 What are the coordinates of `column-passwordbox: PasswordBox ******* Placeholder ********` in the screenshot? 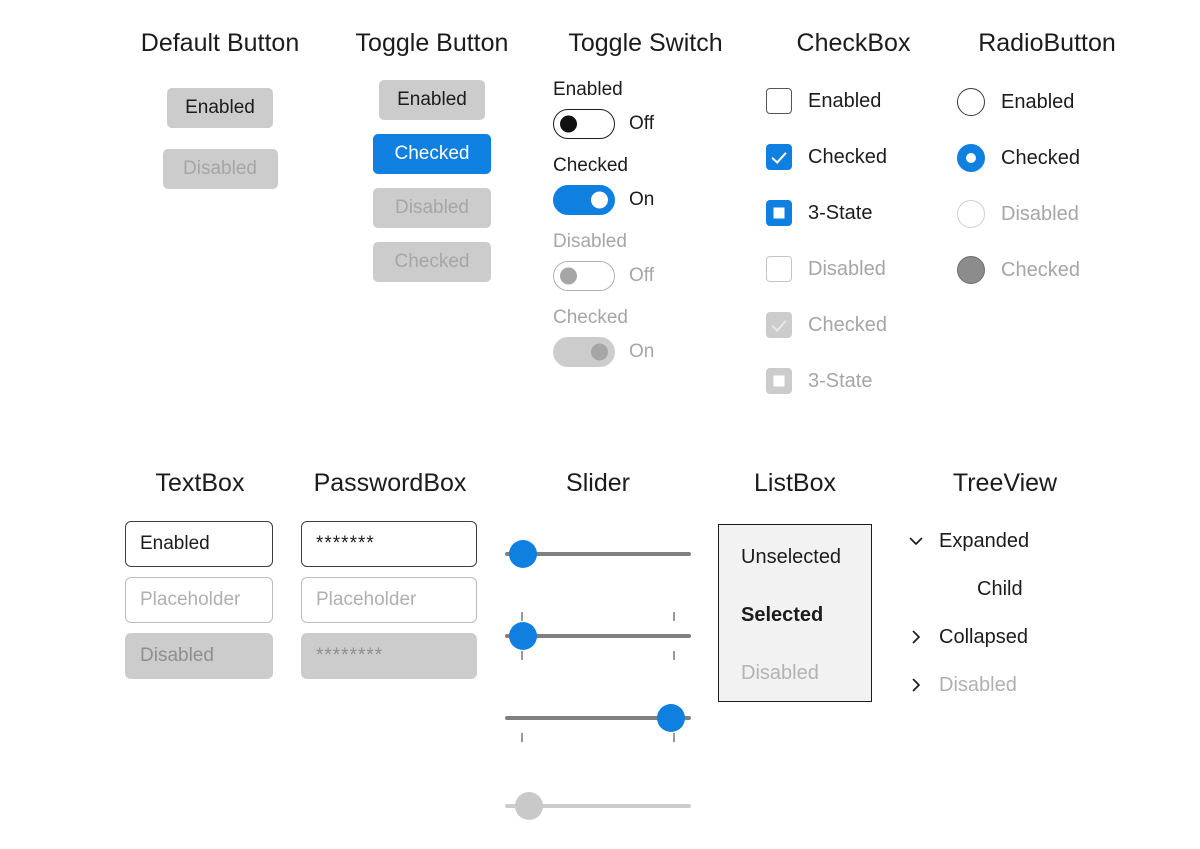 It's located at (390, 573).